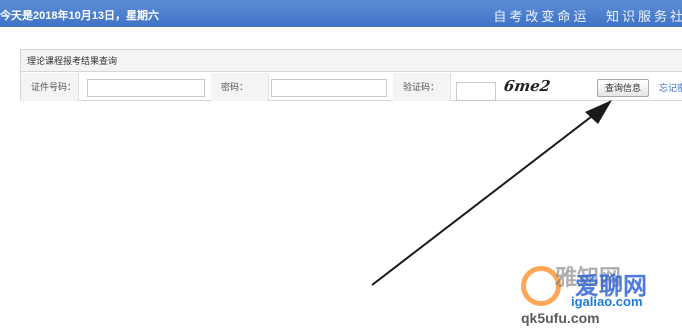 The width and height of the screenshot is (682, 333). Describe the element at coordinates (607, 301) in the screenshot. I see `watermark-url: igaliao.com` at that location.